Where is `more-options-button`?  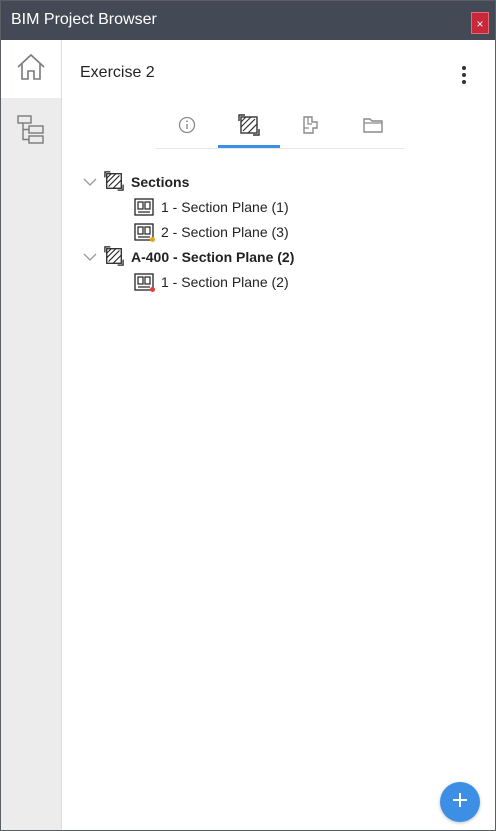 more-options-button is located at coordinates (464, 75).